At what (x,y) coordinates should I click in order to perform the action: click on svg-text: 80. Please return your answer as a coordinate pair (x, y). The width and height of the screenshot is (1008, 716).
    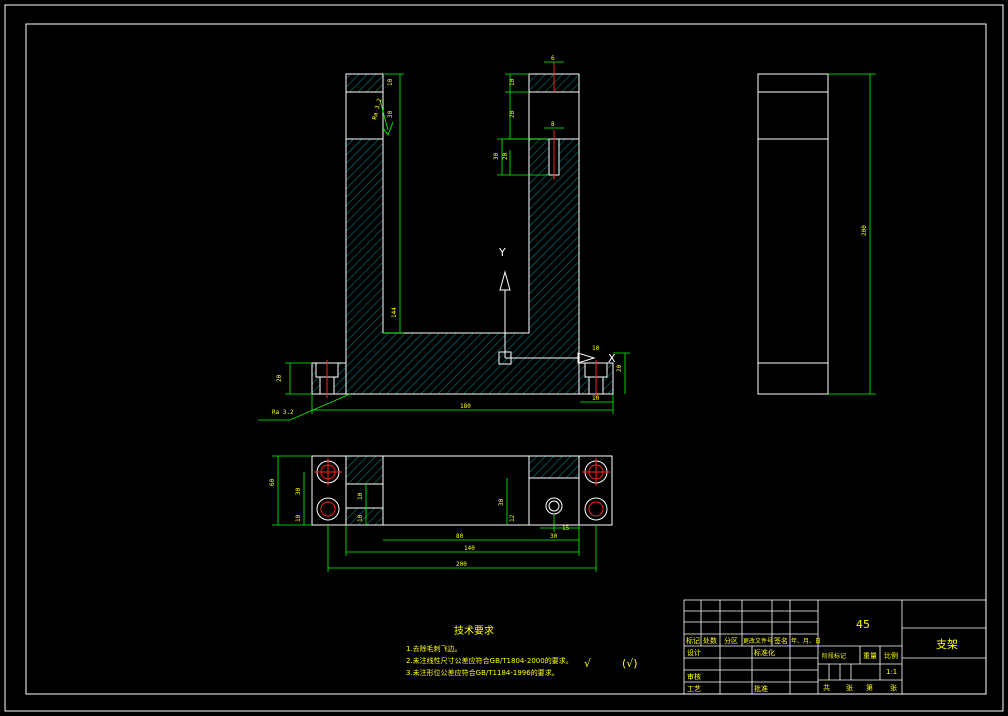
    Looking at the image, I should click on (460, 536).